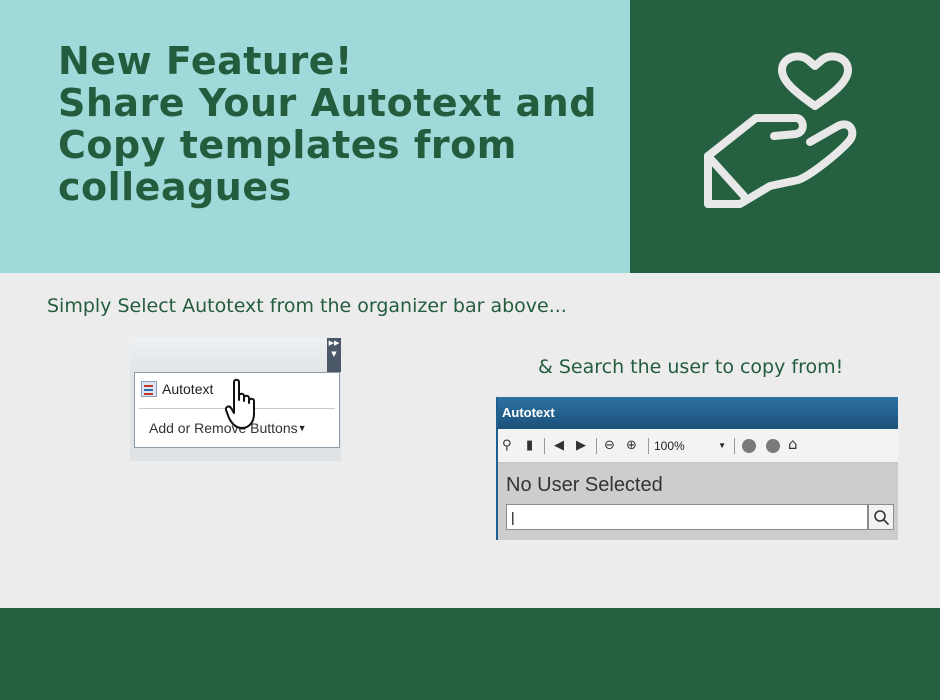  I want to click on heart-in-hand-icon, so click(780, 130).